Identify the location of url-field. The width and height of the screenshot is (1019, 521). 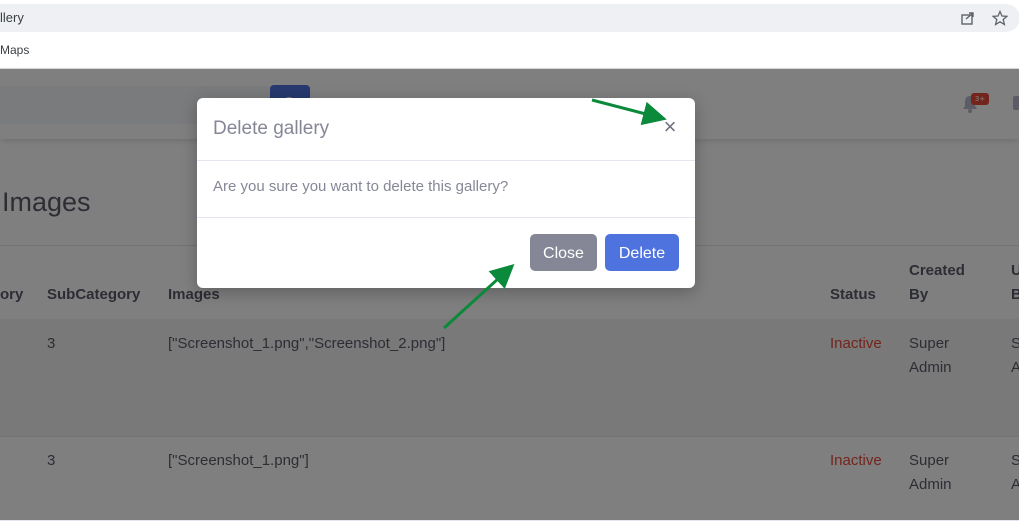
(509, 18).